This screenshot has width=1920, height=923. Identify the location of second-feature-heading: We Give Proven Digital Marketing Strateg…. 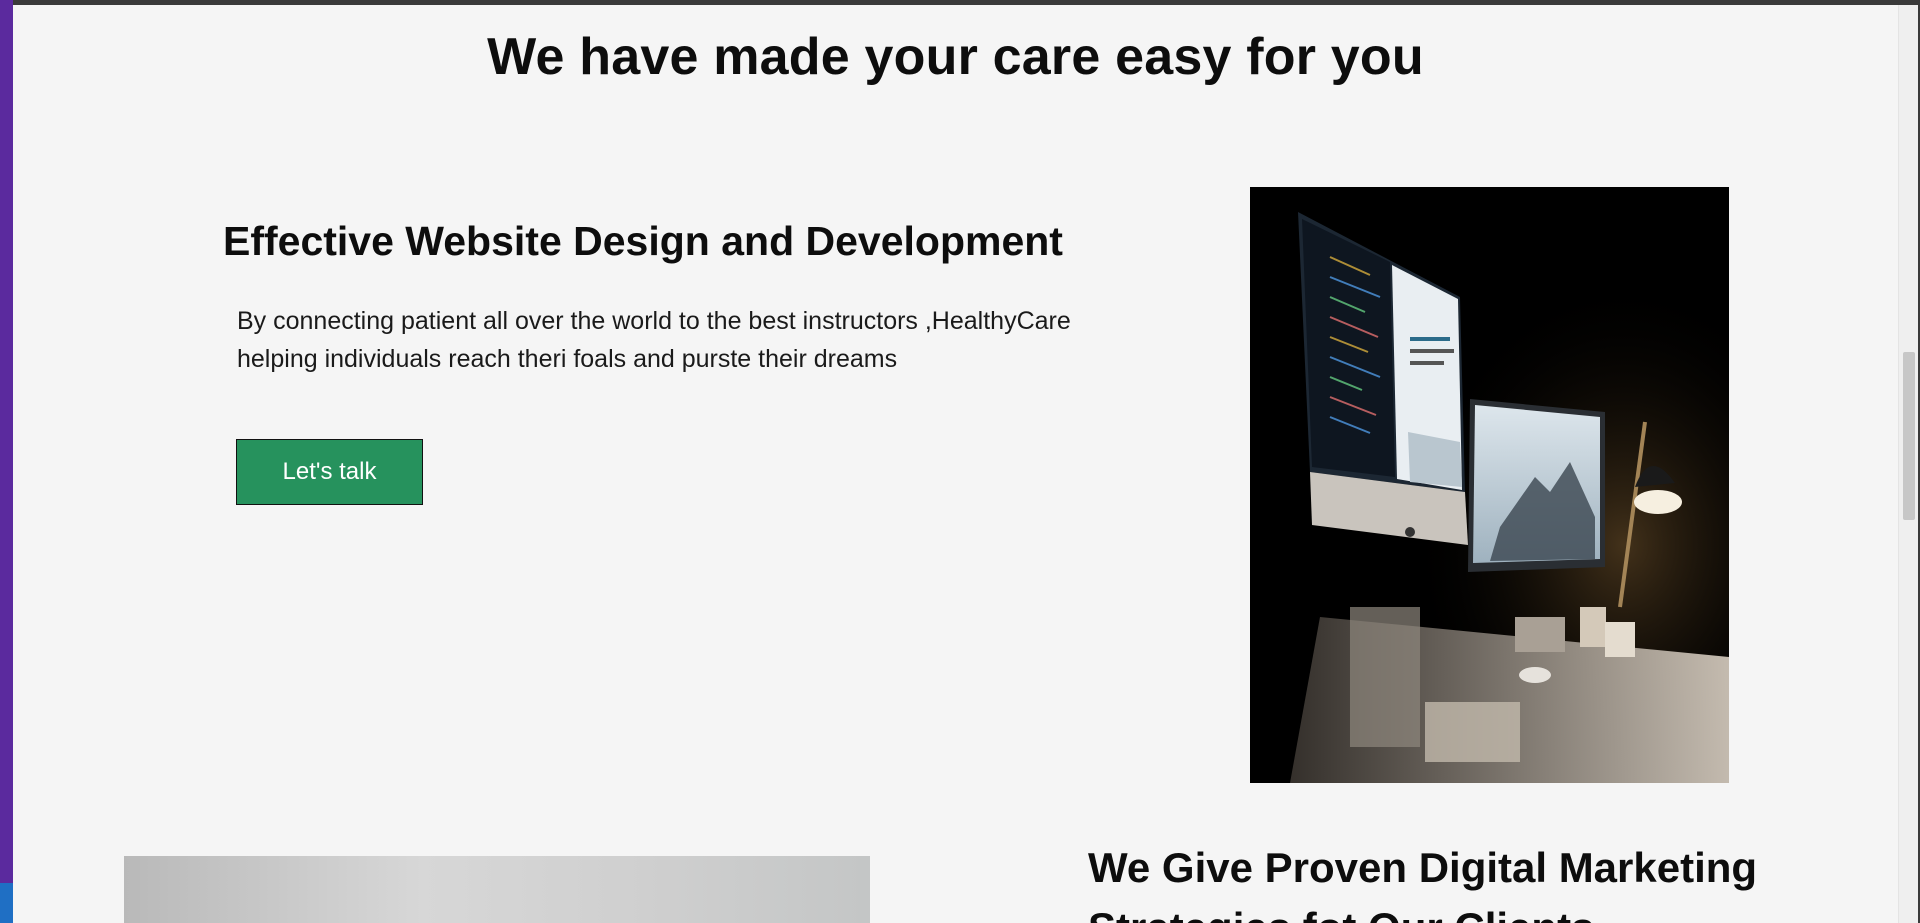
(1423, 883).